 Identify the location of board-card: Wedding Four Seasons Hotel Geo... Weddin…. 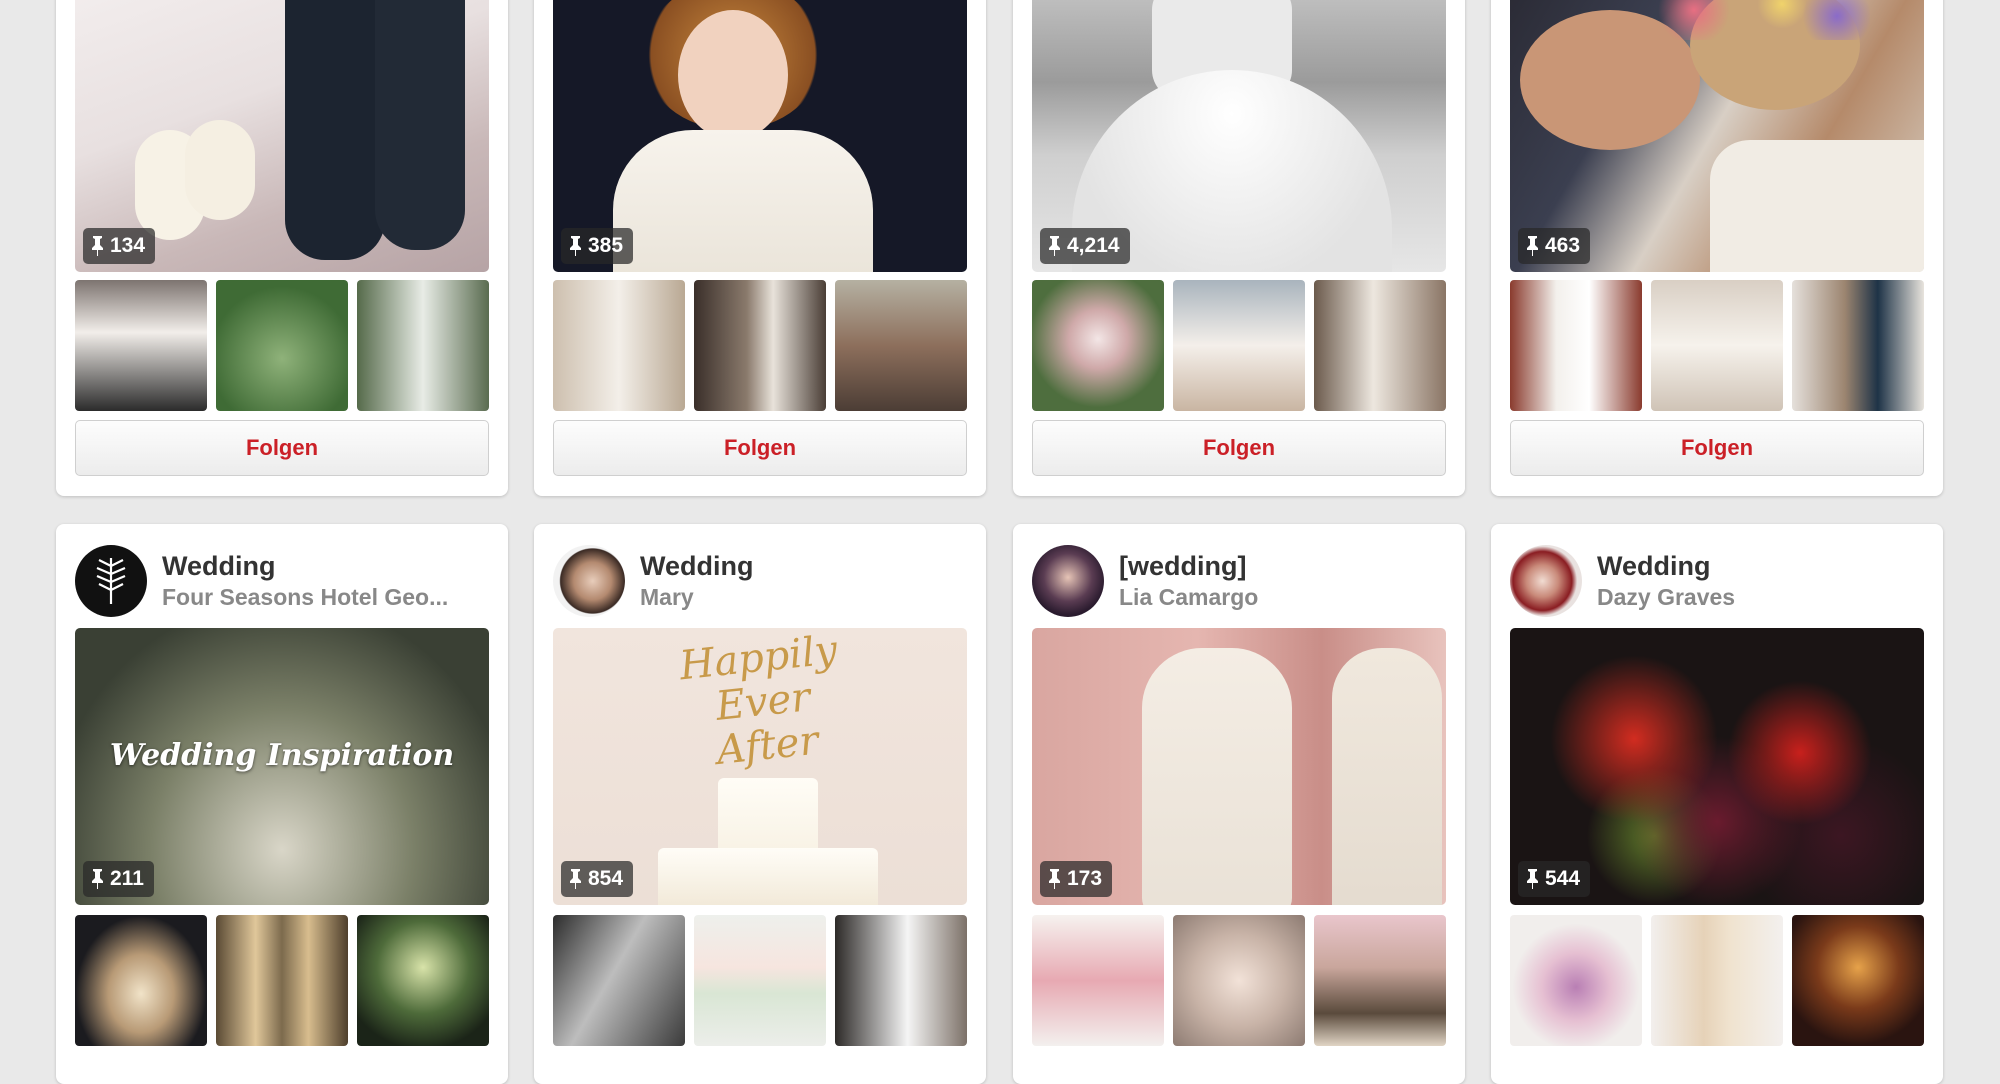
(282, 804).